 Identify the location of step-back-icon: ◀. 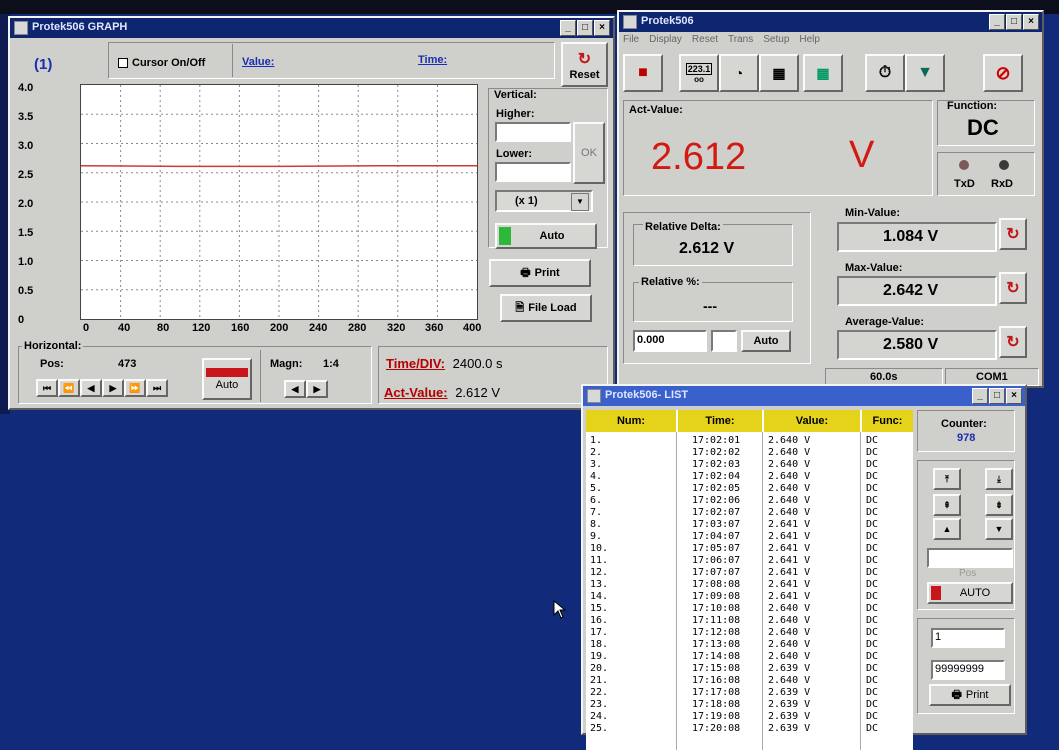
(91, 388).